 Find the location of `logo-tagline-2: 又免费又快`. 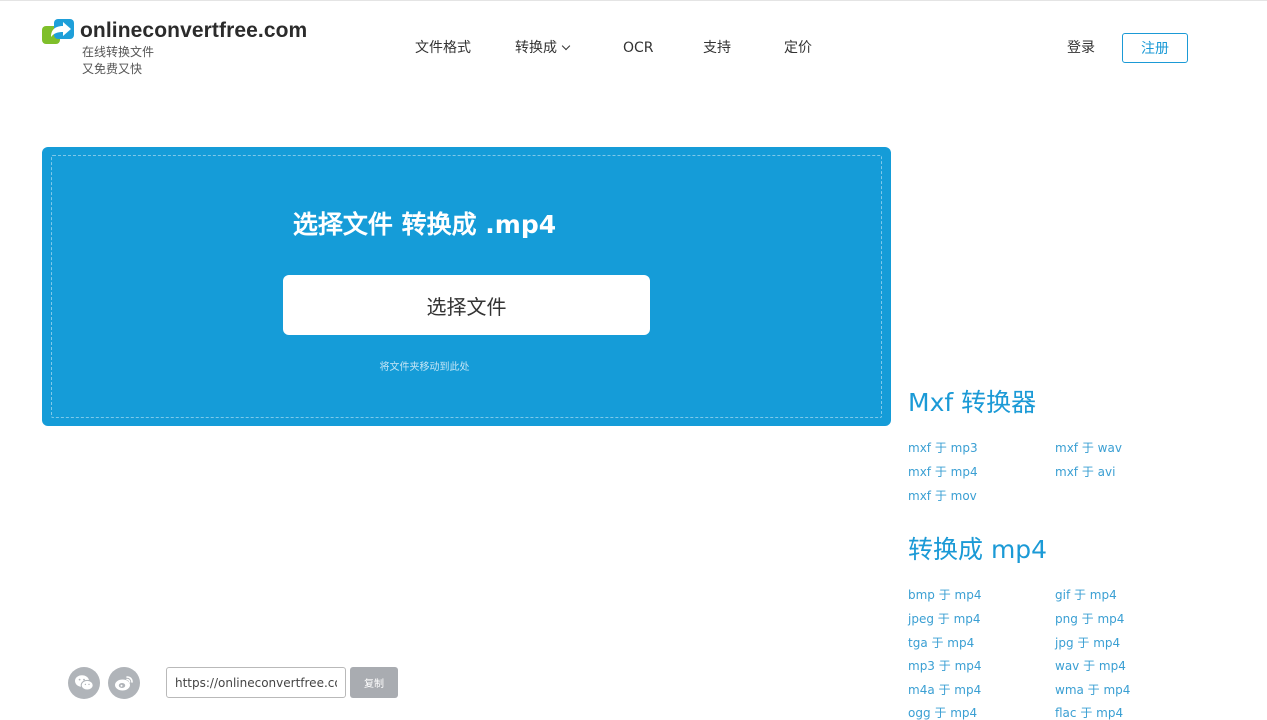

logo-tagline-2: 又免费又快 is located at coordinates (112, 69).